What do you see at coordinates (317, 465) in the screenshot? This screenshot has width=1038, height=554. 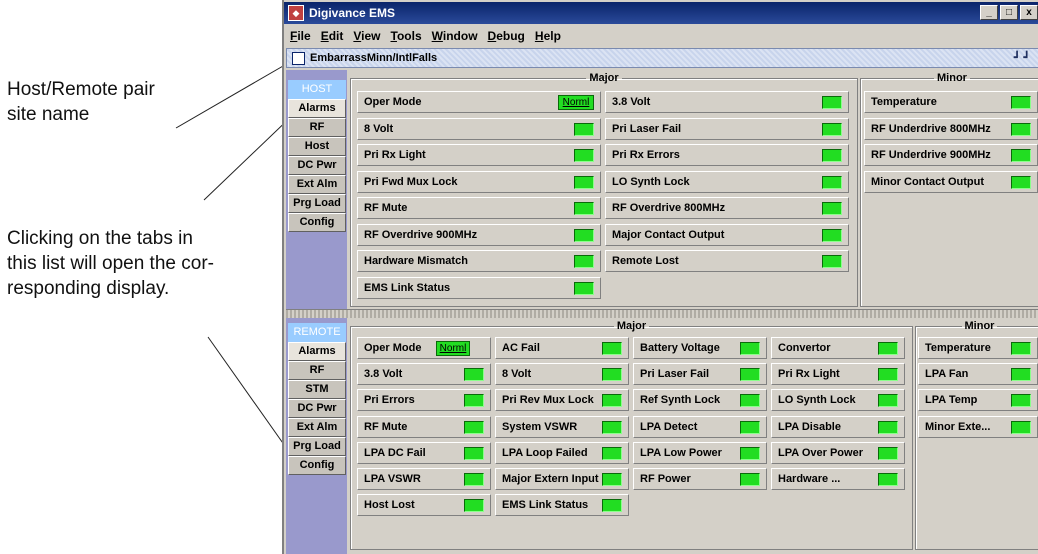 I see `tab-remote-config: Config` at bounding box center [317, 465].